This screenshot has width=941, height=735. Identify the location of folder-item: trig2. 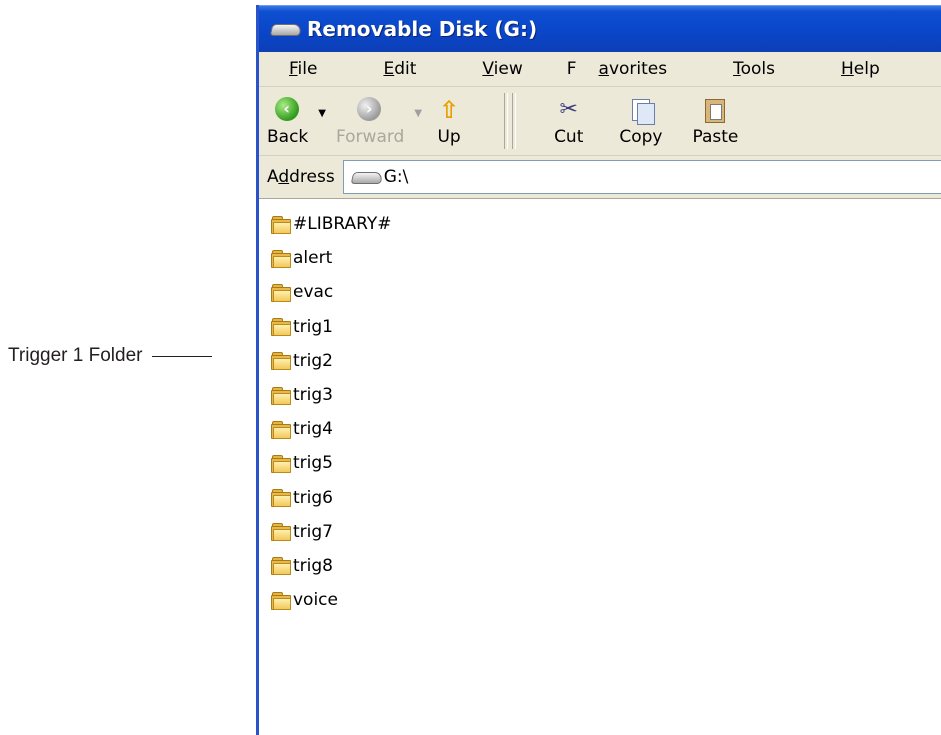
(606, 361).